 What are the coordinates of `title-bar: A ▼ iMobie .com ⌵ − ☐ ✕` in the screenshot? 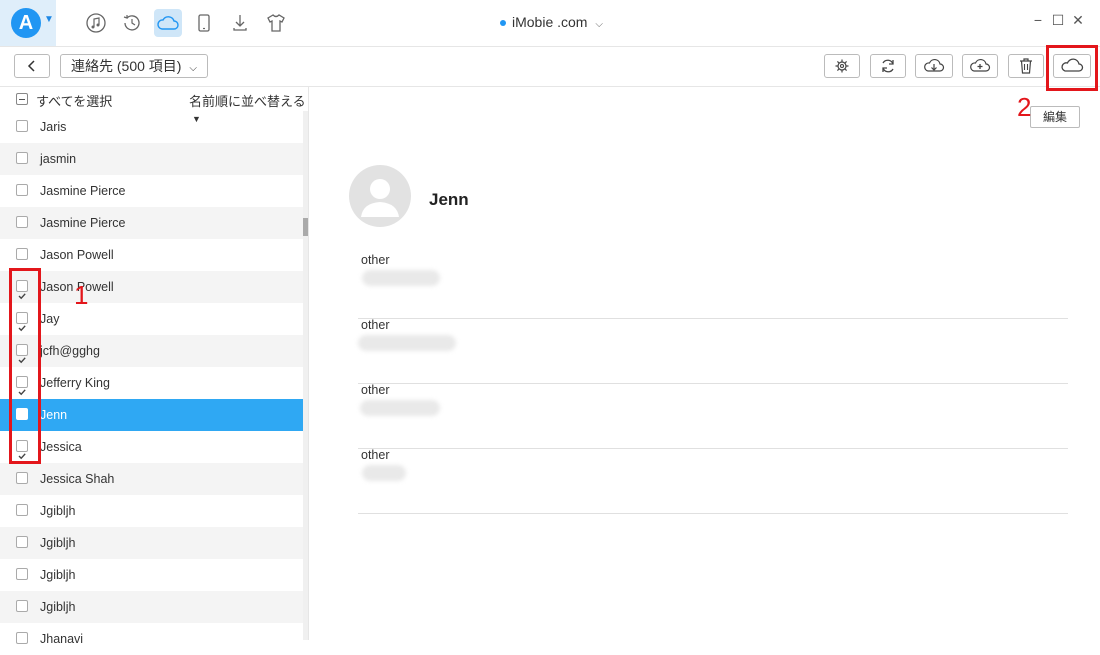 It's located at (550, 23).